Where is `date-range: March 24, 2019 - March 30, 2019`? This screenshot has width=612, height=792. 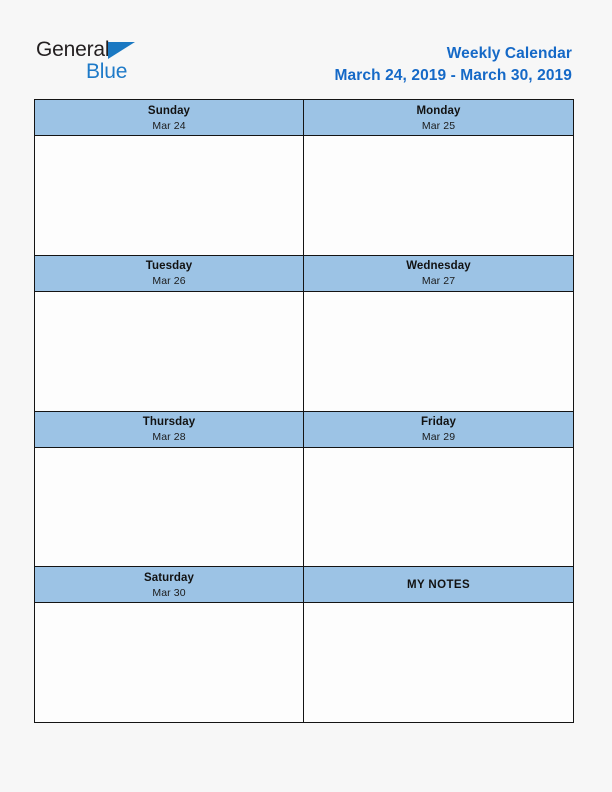
date-range: March 24, 2019 - March 30, 2019 is located at coordinates (453, 75).